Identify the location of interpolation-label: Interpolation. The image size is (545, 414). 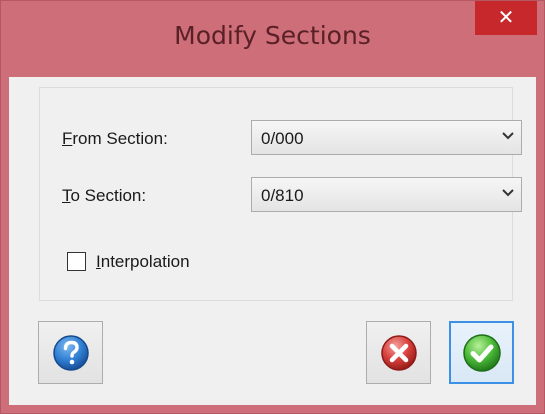
(143, 262).